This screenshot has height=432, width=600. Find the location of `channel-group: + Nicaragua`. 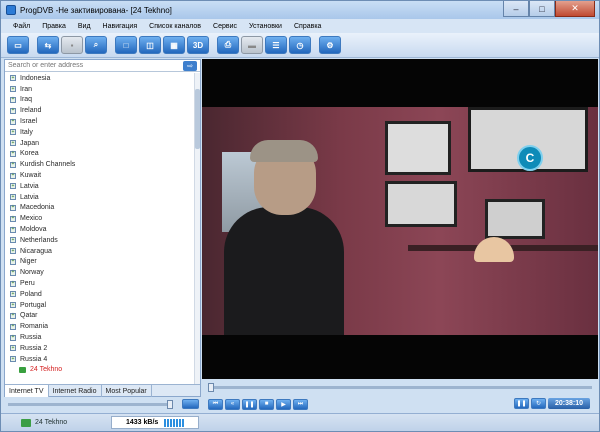

channel-group: + Nicaragua is located at coordinates (99, 251).